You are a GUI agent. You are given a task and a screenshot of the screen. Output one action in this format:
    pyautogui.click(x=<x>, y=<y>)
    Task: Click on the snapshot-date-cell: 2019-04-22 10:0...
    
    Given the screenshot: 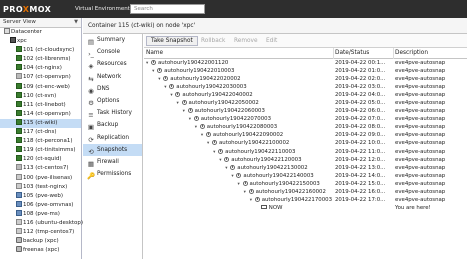 What is the action you would take?
    pyautogui.click(x=360, y=143)
    